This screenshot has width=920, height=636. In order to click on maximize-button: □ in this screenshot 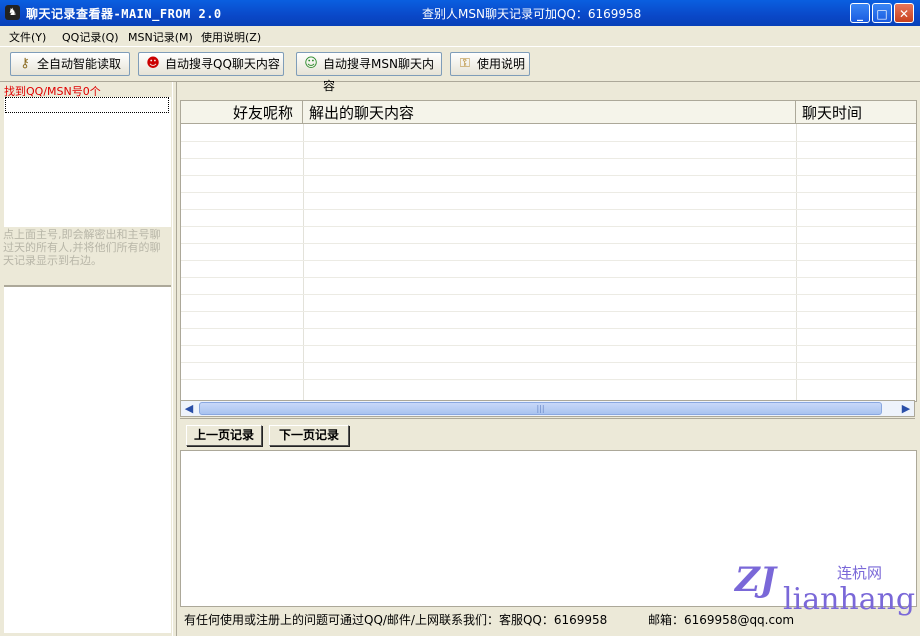, I will do `click(882, 13)`.